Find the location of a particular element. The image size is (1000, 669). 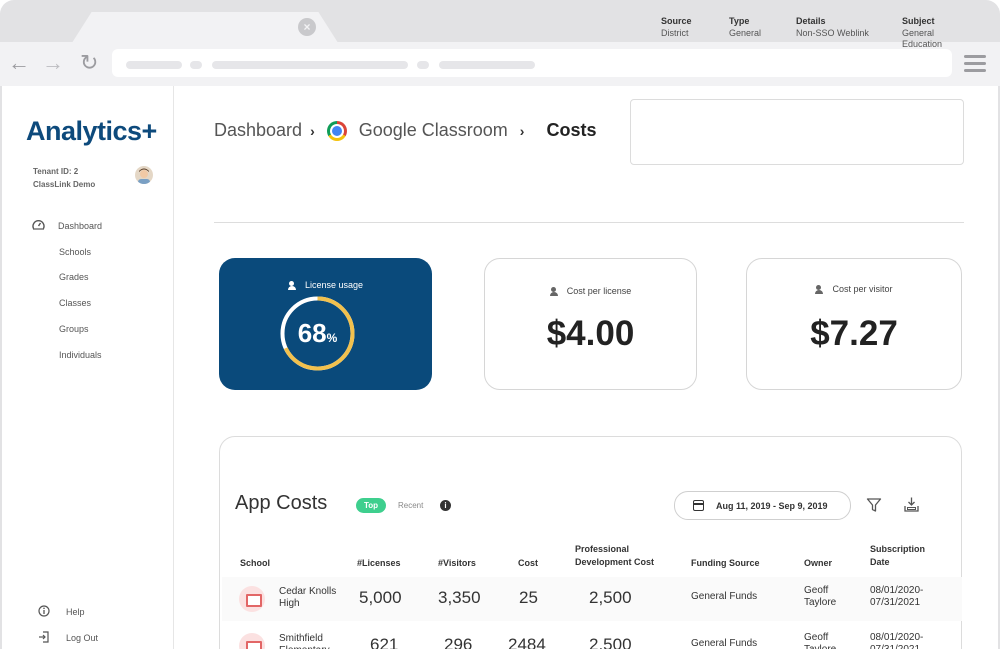

chrome-logo-icon is located at coordinates (336, 130).